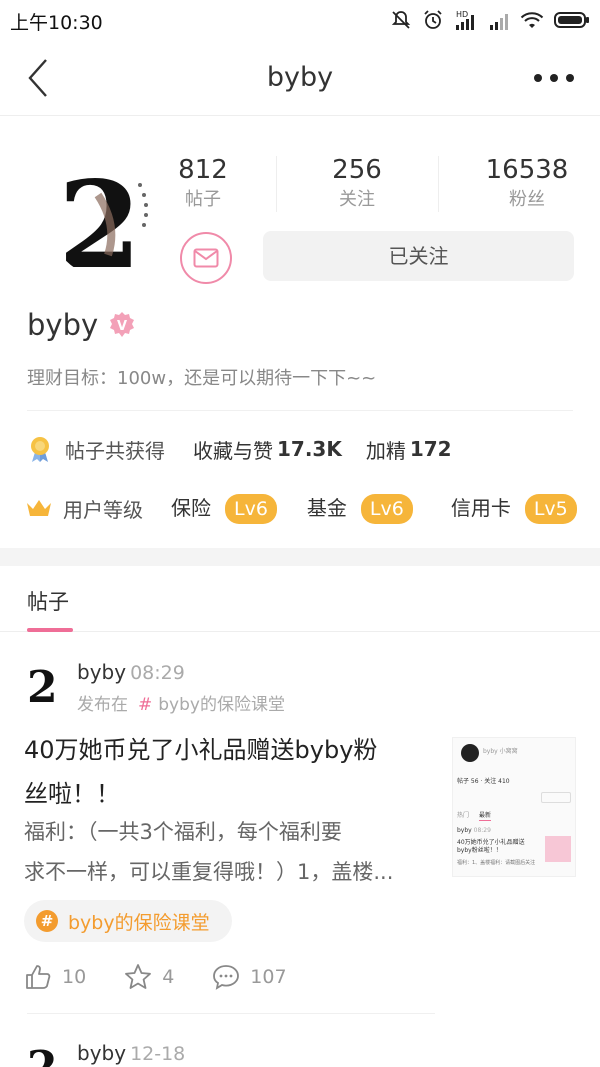 This screenshot has width=600, height=1067. I want to click on top-navbar: byby, so click(300, 78).